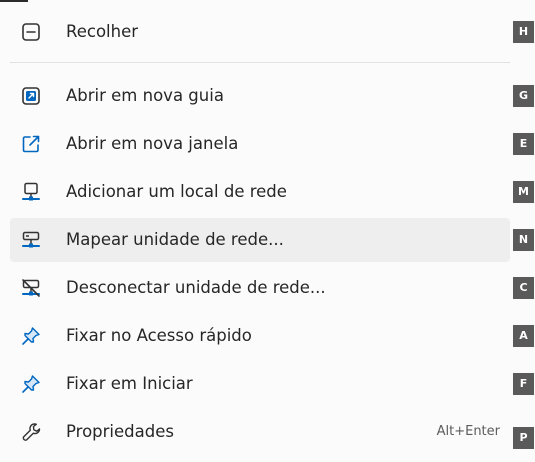 This screenshot has width=535, height=462. What do you see at coordinates (102, 31) in the screenshot?
I see `menu-item-label: Recolher` at bounding box center [102, 31].